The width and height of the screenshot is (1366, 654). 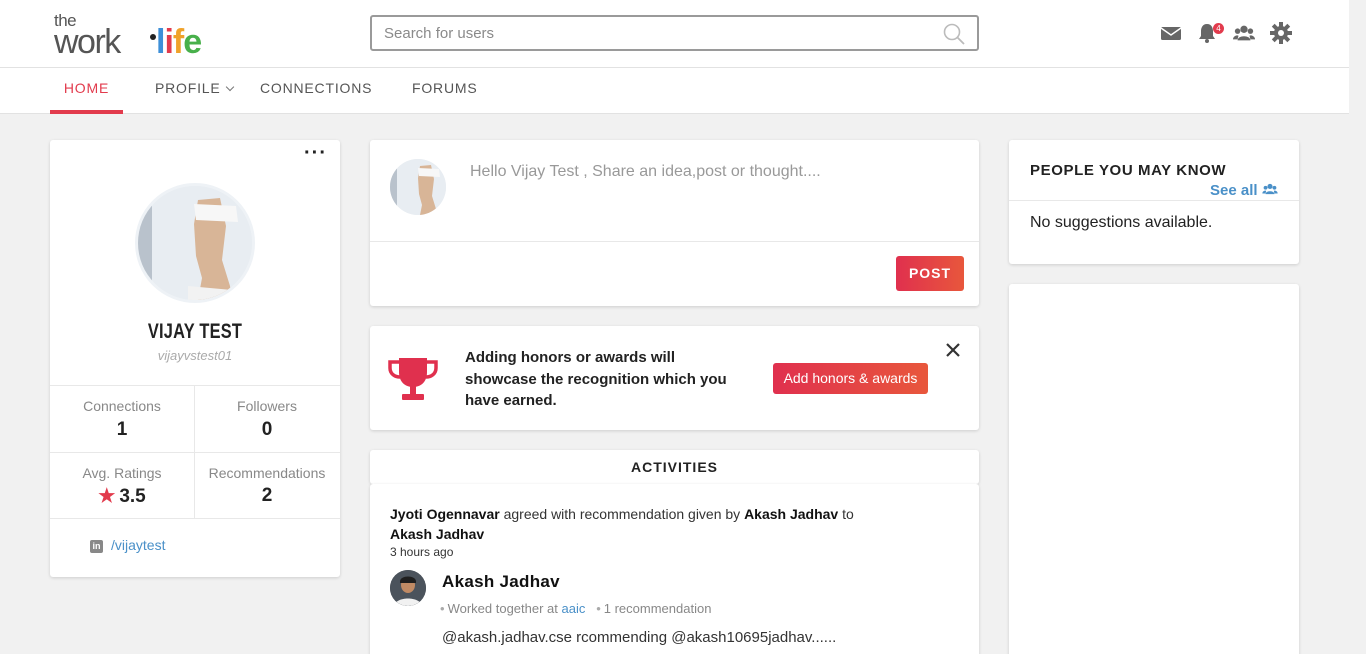 I want to click on see-all-link: See all, so click(x=1244, y=190).